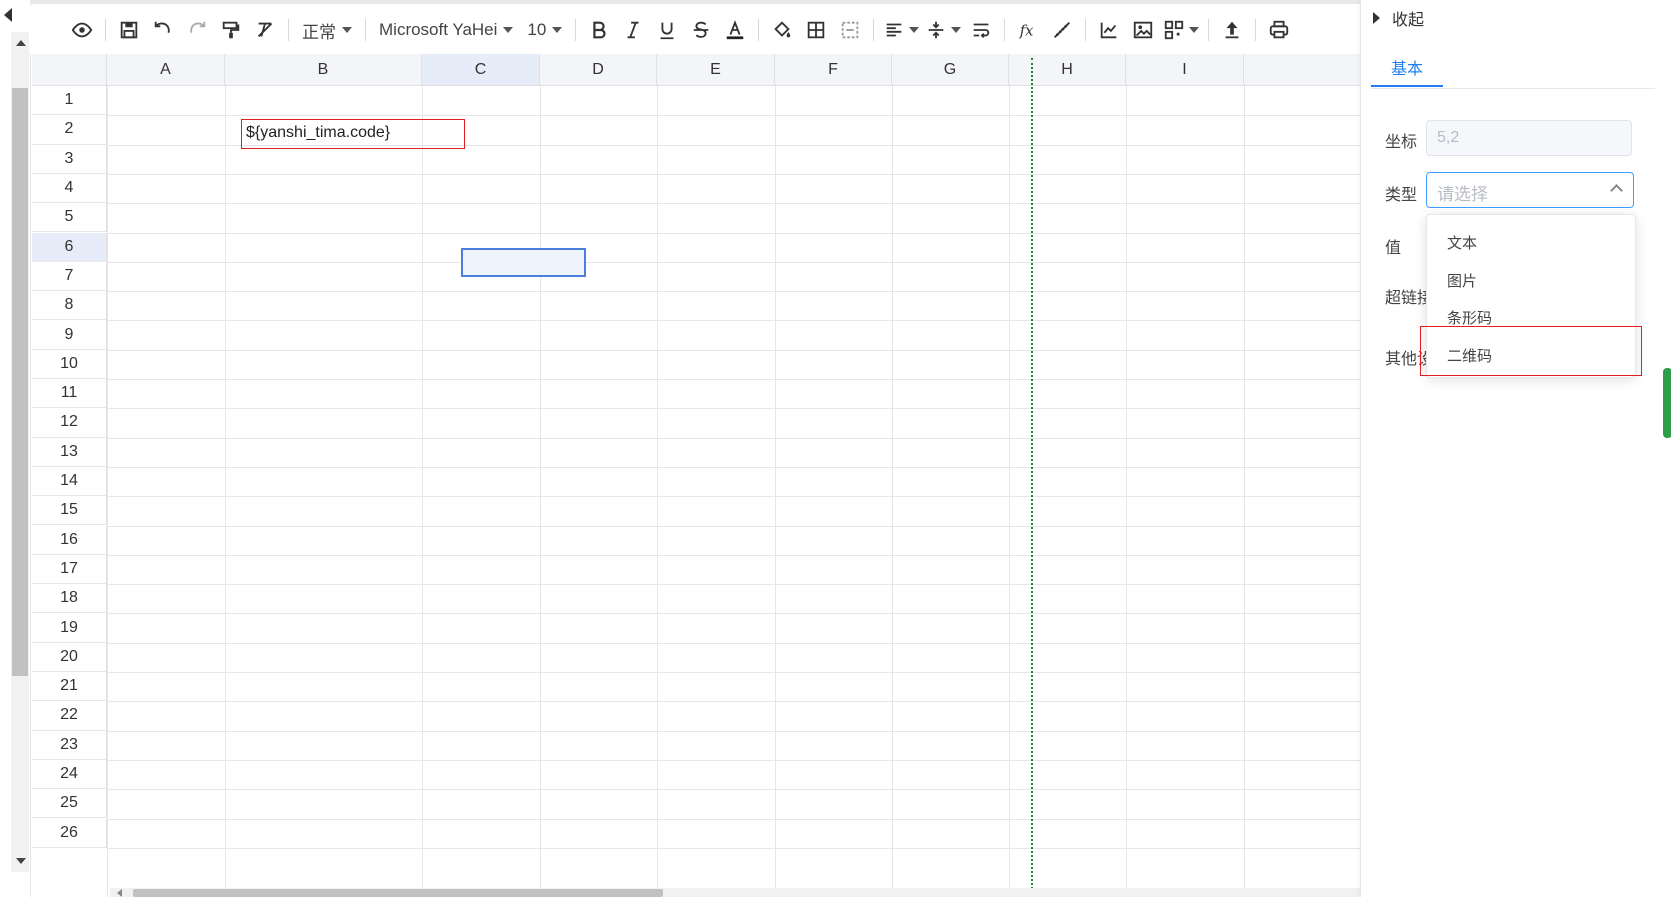 This screenshot has width=1671, height=897. What do you see at coordinates (398, 893) in the screenshot?
I see `horizontal-scrollbar-thumb` at bounding box center [398, 893].